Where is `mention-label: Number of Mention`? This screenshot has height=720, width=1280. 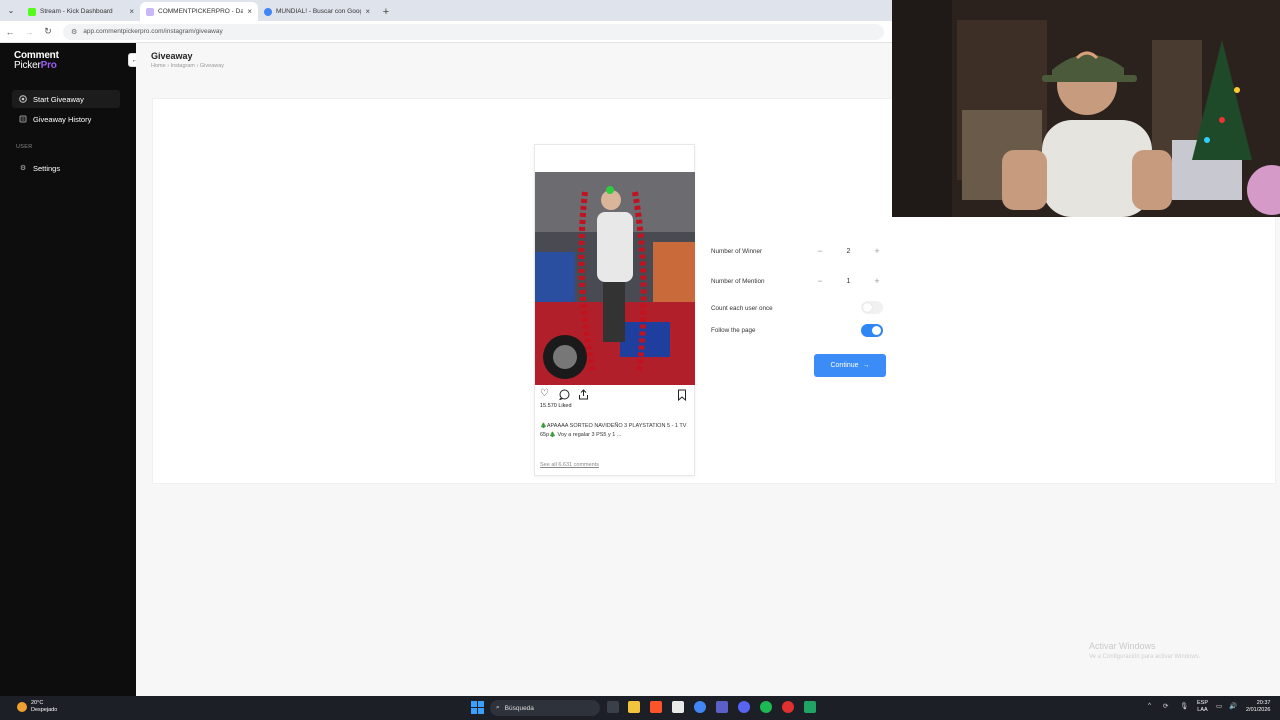
mention-label: Number of Mention is located at coordinates (738, 281).